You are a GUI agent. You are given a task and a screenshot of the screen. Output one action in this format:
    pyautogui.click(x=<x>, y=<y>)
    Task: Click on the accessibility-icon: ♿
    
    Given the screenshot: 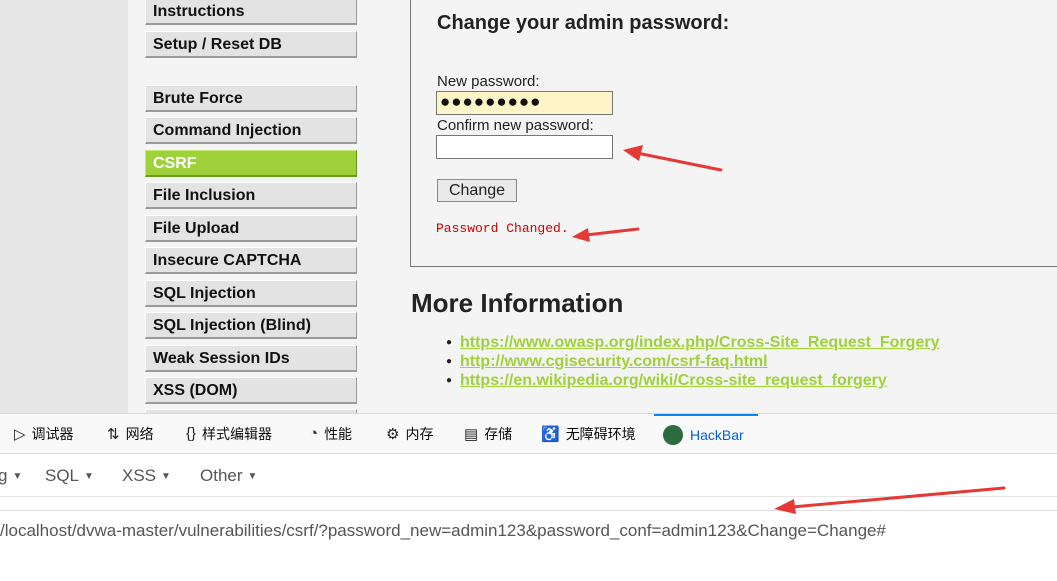 What is the action you would take?
    pyautogui.click(x=550, y=434)
    